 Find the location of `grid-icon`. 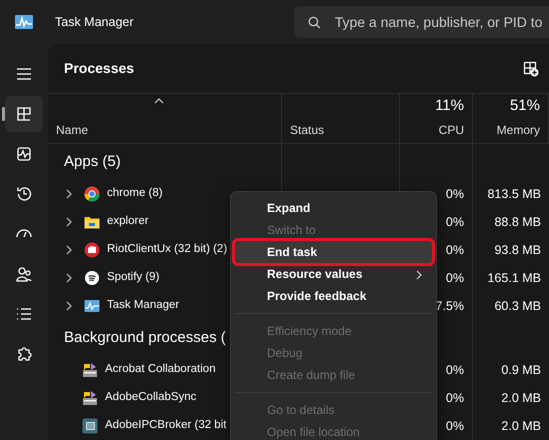

grid-icon is located at coordinates (24, 114).